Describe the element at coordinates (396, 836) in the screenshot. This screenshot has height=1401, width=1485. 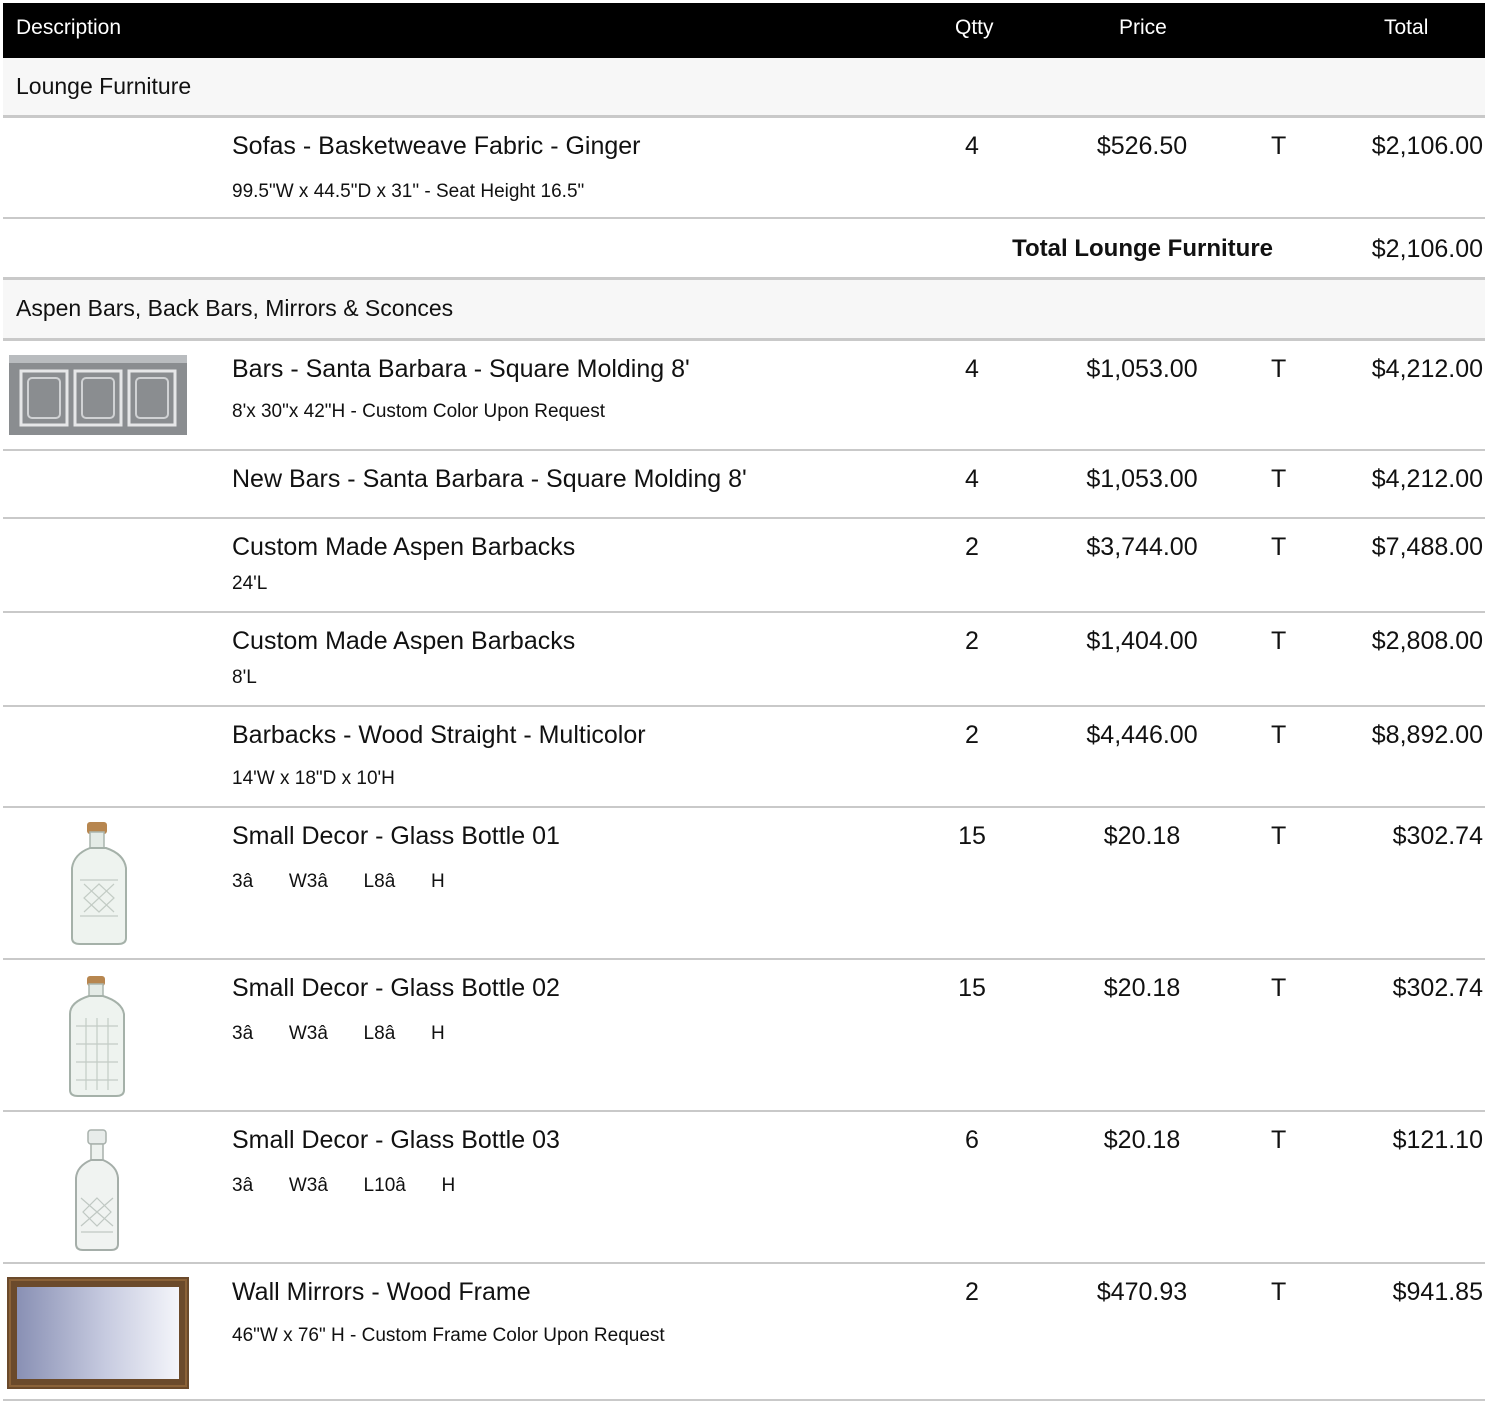
I see `item-name: Small Decor - Glass Bottle 01` at that location.